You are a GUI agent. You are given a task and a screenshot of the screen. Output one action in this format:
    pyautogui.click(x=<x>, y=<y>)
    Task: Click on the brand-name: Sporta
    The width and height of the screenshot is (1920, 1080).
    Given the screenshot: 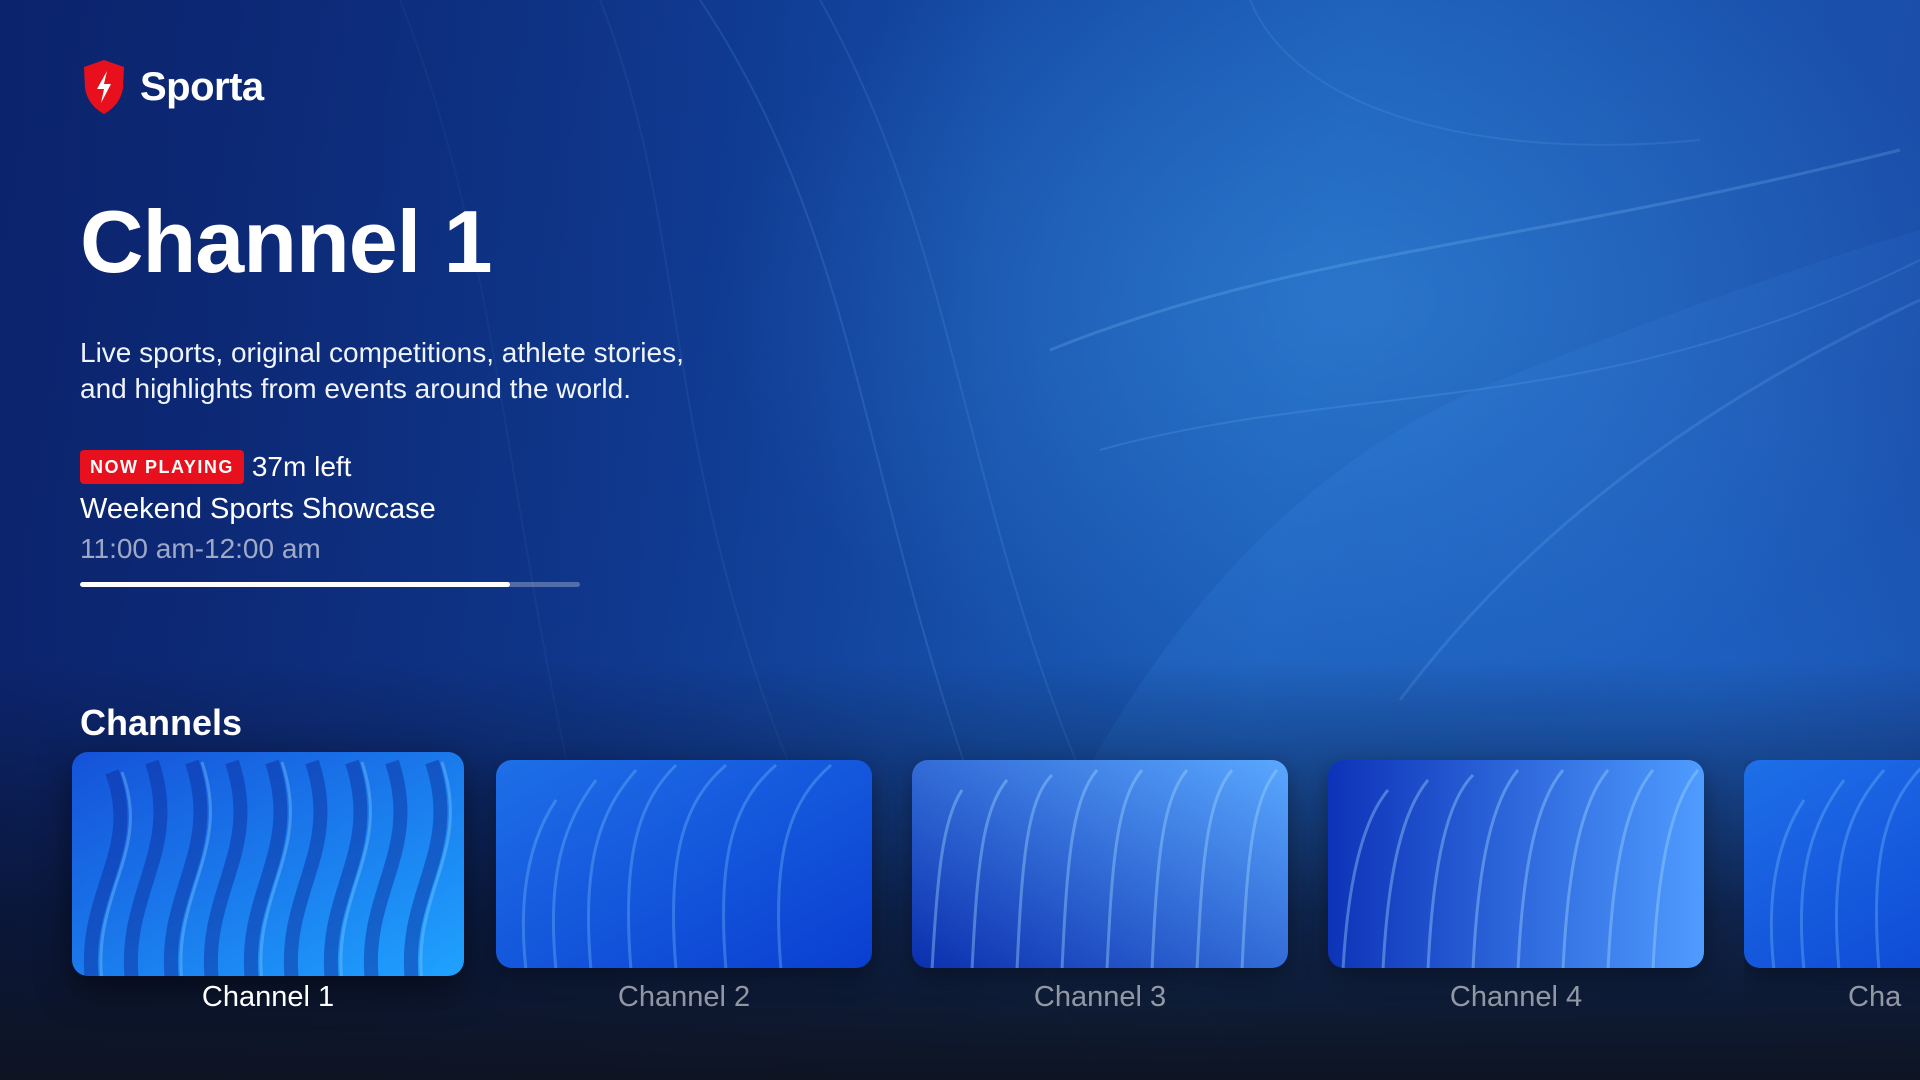 What is the action you would take?
    pyautogui.click(x=202, y=86)
    